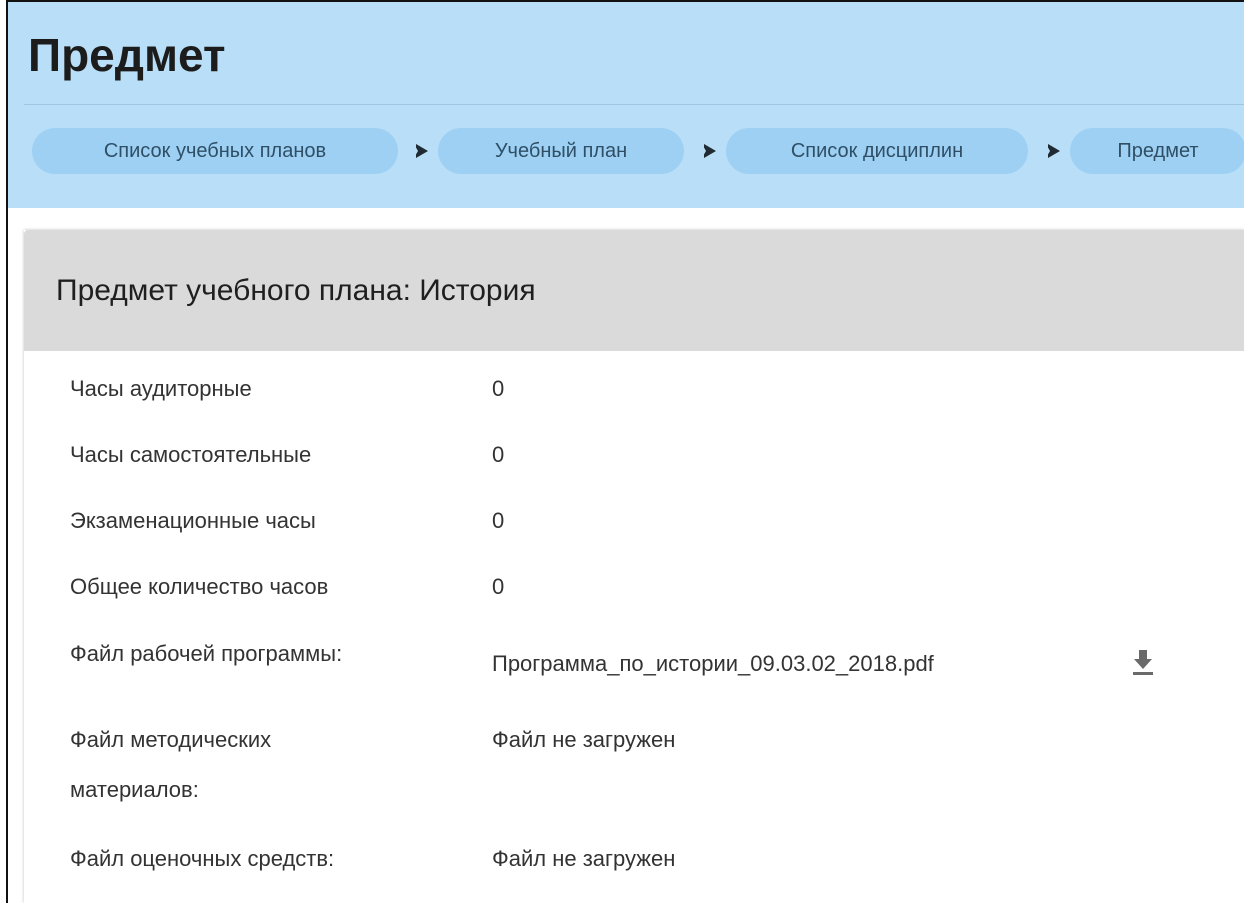 Image resolution: width=1244 pixels, height=903 pixels. I want to click on field-label: Часы самостоятельные, so click(191, 454).